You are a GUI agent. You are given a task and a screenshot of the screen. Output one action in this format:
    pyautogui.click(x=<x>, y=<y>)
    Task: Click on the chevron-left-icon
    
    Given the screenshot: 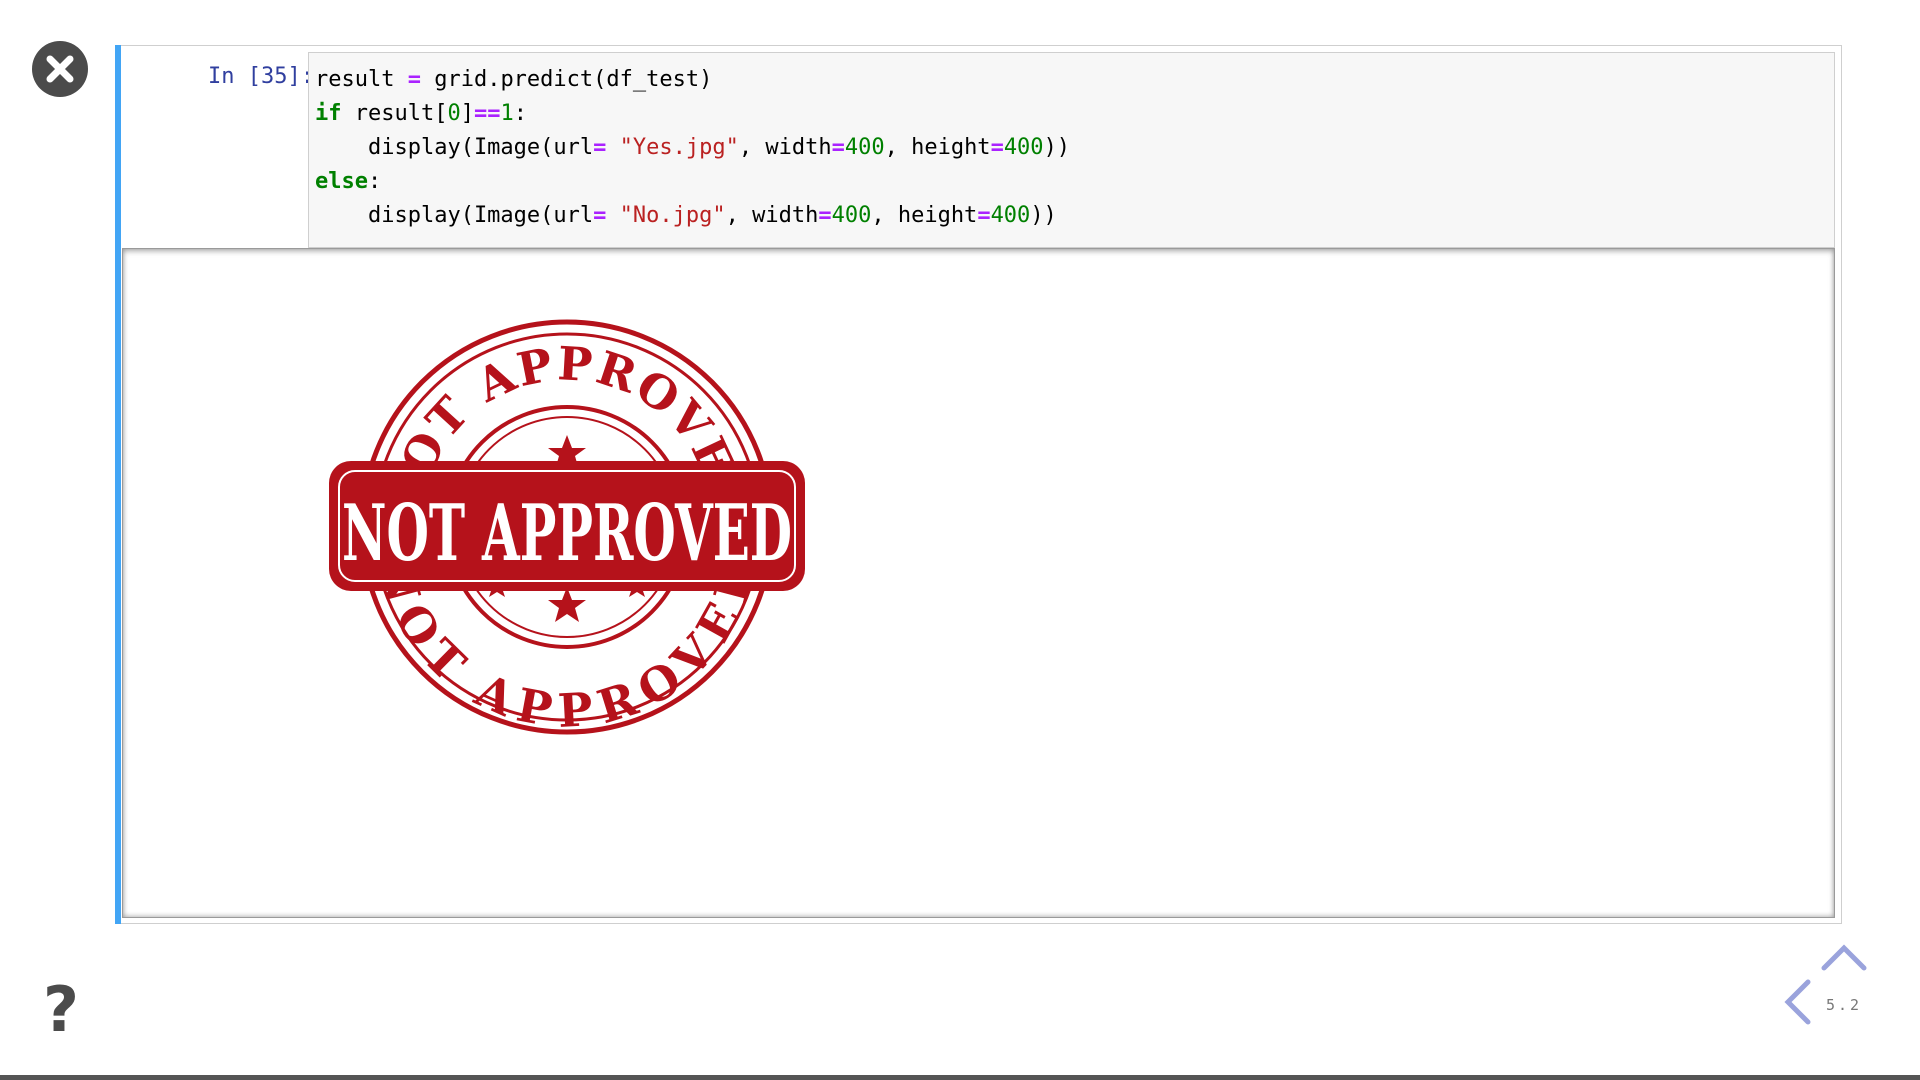 What is the action you would take?
    pyautogui.click(x=1798, y=1002)
    